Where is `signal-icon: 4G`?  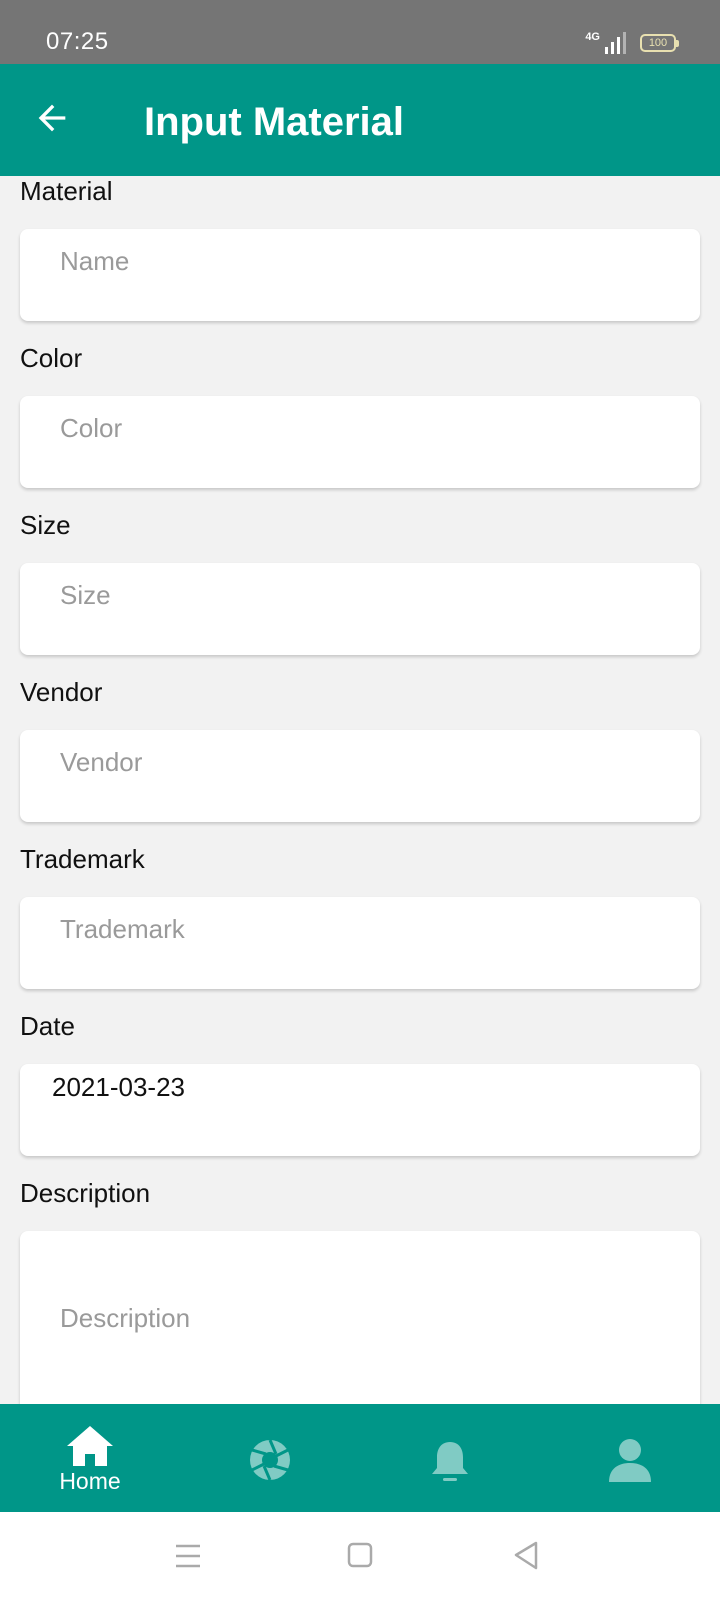
signal-icon: 4G is located at coordinates (605, 43).